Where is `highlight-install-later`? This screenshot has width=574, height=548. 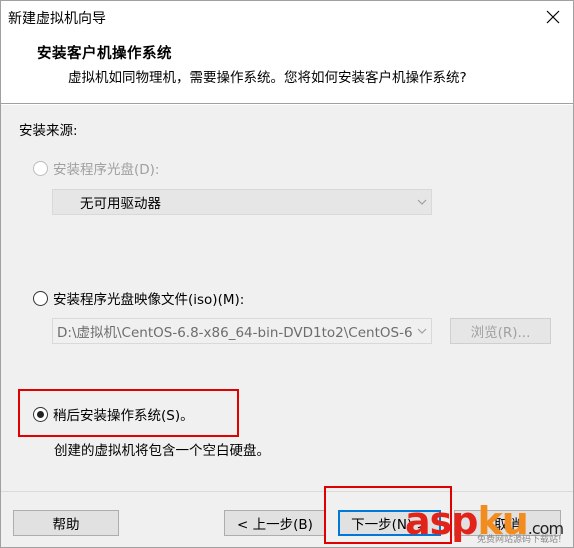 highlight-install-later is located at coordinates (128, 413).